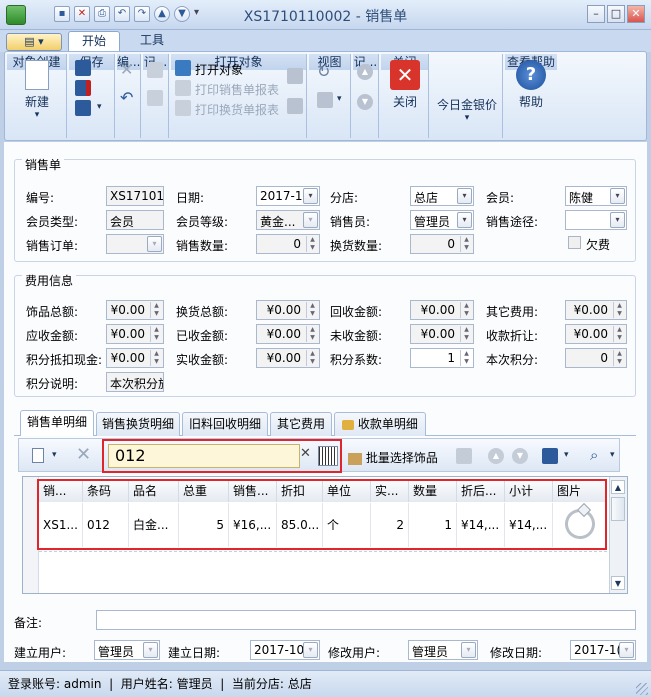 The height and width of the screenshot is (697, 651). I want to click on delete-icon: ✕, so click(126, 69).